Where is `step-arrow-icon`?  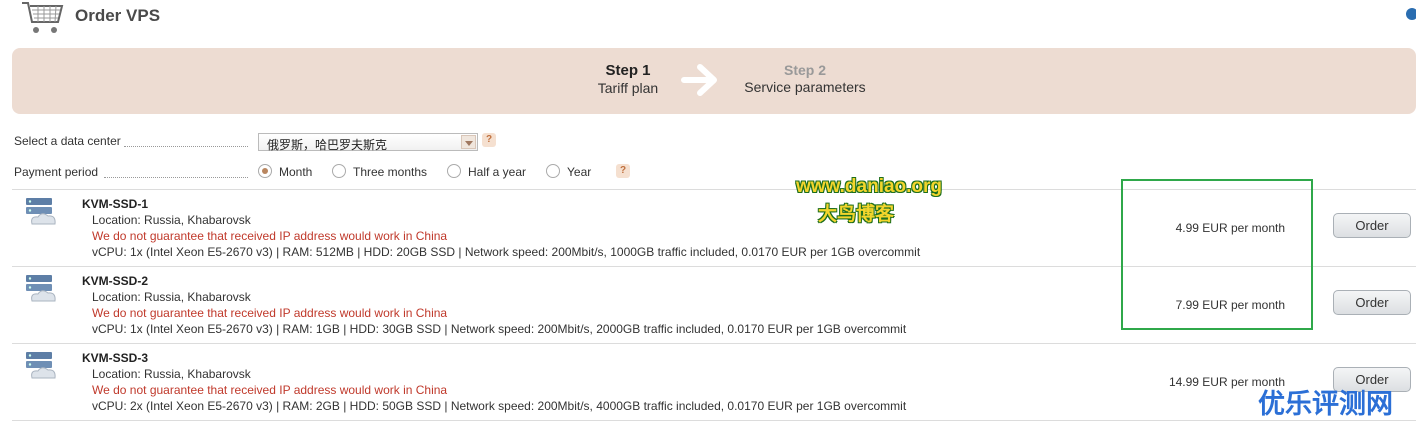 step-arrow-icon is located at coordinates (699, 80).